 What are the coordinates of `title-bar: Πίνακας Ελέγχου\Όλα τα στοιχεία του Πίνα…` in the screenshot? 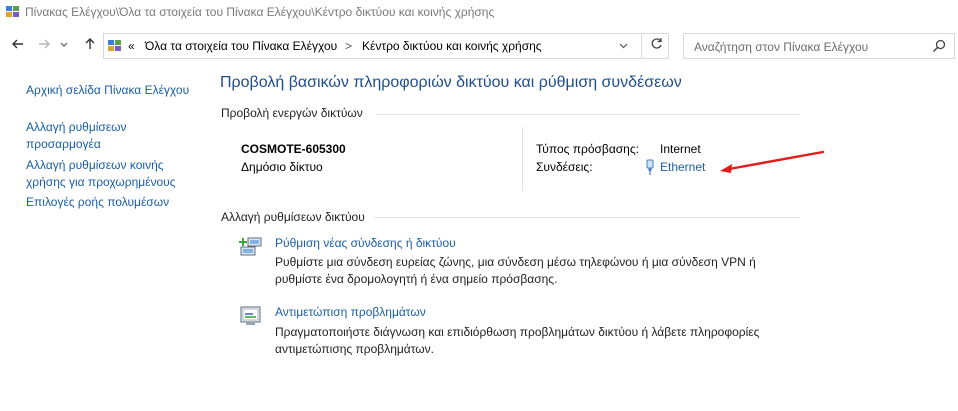 It's located at (479, 13).